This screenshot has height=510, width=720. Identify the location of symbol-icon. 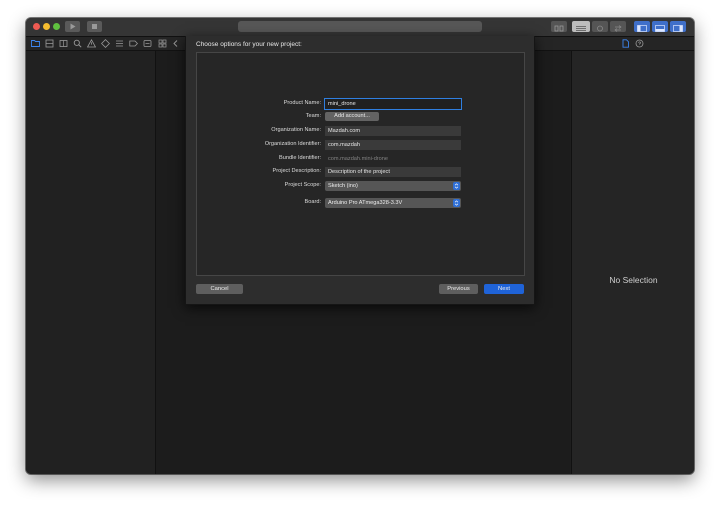
(63, 43).